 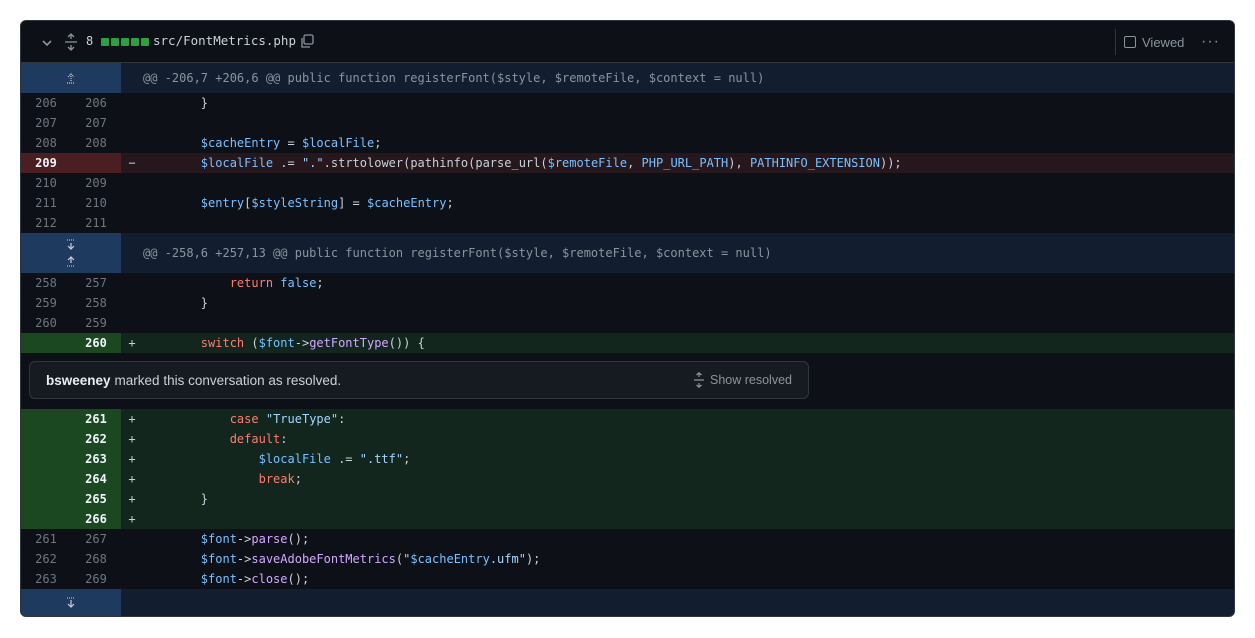 What do you see at coordinates (276, 283) in the screenshot?
I see `code-text: return false;` at bounding box center [276, 283].